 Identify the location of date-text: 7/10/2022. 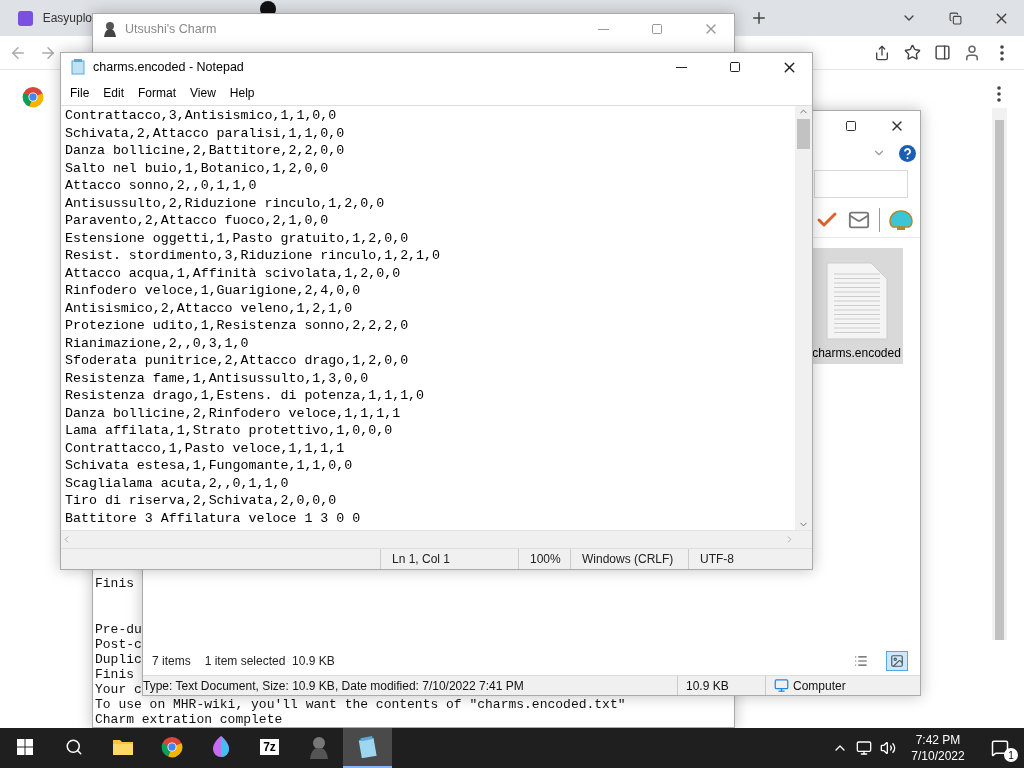
(938, 756).